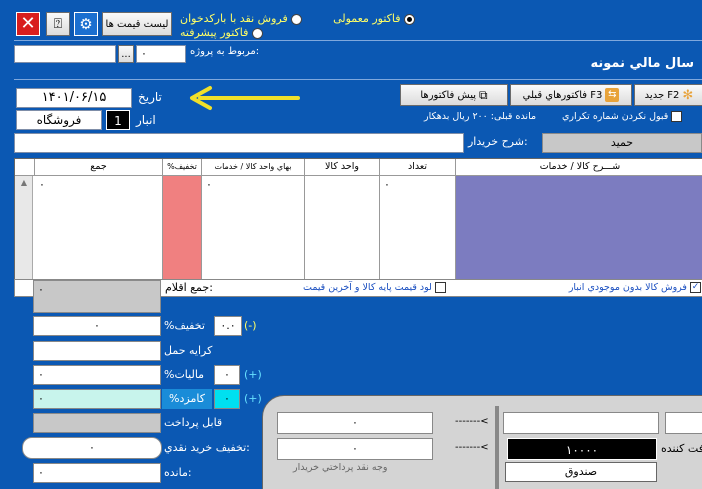  Describe the element at coordinates (253, 234) in the screenshot. I see `grid-cell-unit-price: ۰` at that location.